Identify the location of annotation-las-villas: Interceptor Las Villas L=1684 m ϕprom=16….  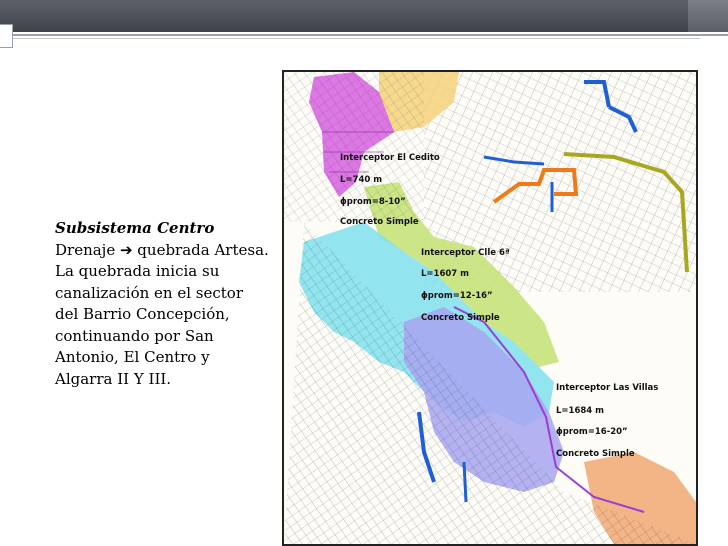
(607, 421).